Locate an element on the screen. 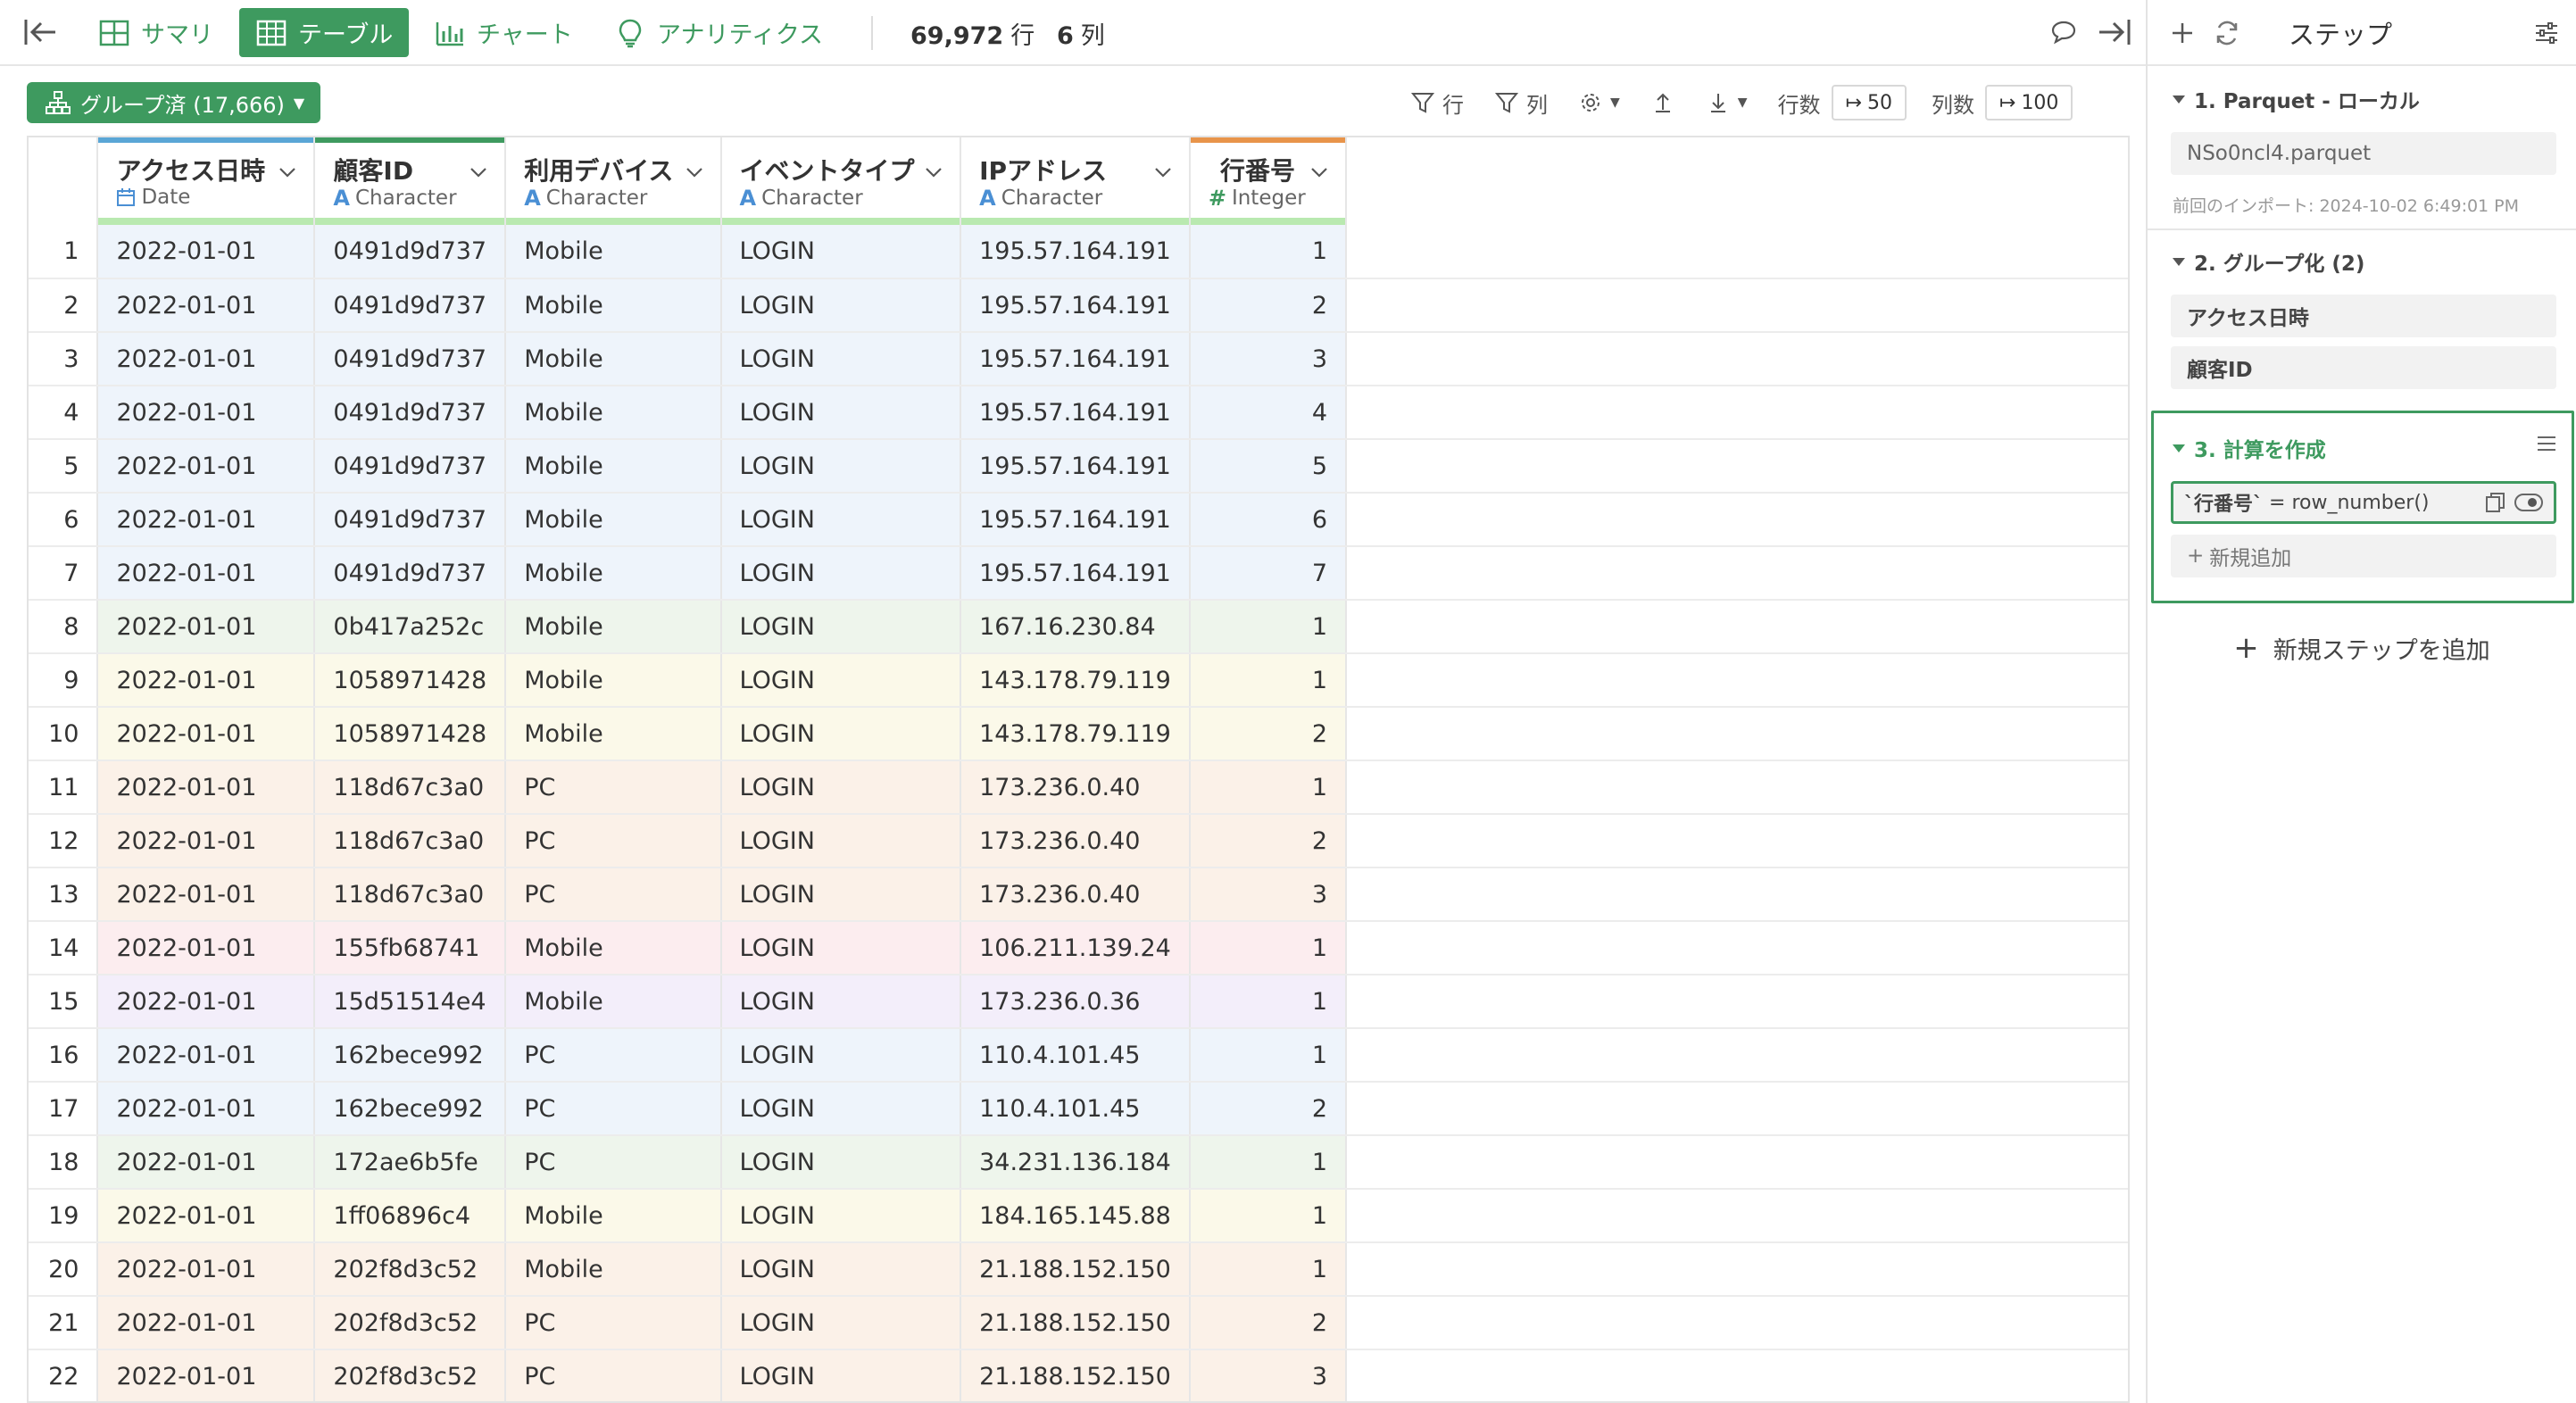  step-2-title: 2. グループ化 (2) is located at coordinates (2268, 261).